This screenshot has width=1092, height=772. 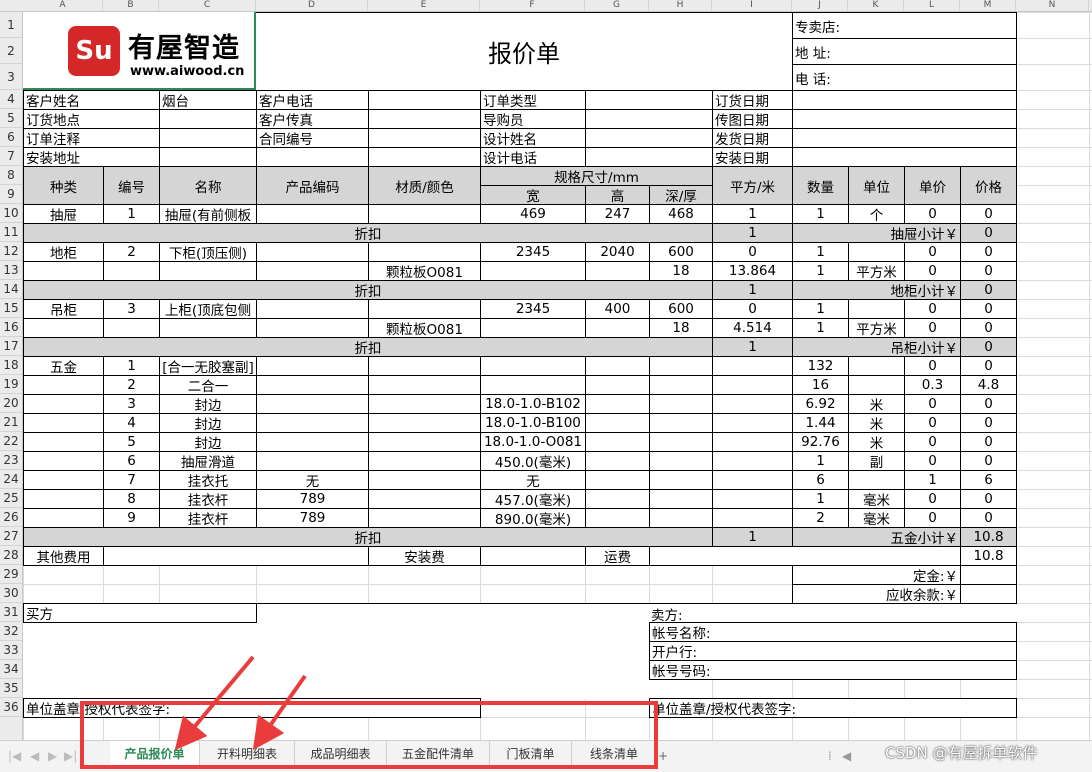 I want to click on info-cell: 订单类型, so click(x=533, y=100).